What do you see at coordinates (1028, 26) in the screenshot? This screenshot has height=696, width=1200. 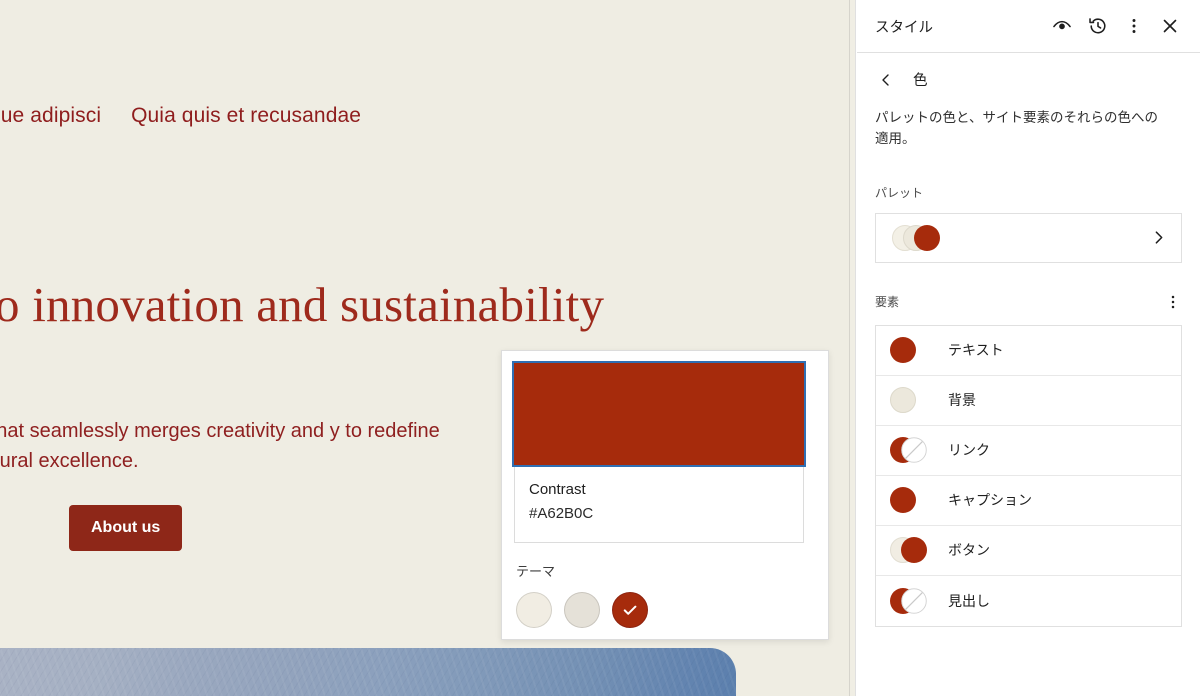 I see `sidebar-header: スタイル` at bounding box center [1028, 26].